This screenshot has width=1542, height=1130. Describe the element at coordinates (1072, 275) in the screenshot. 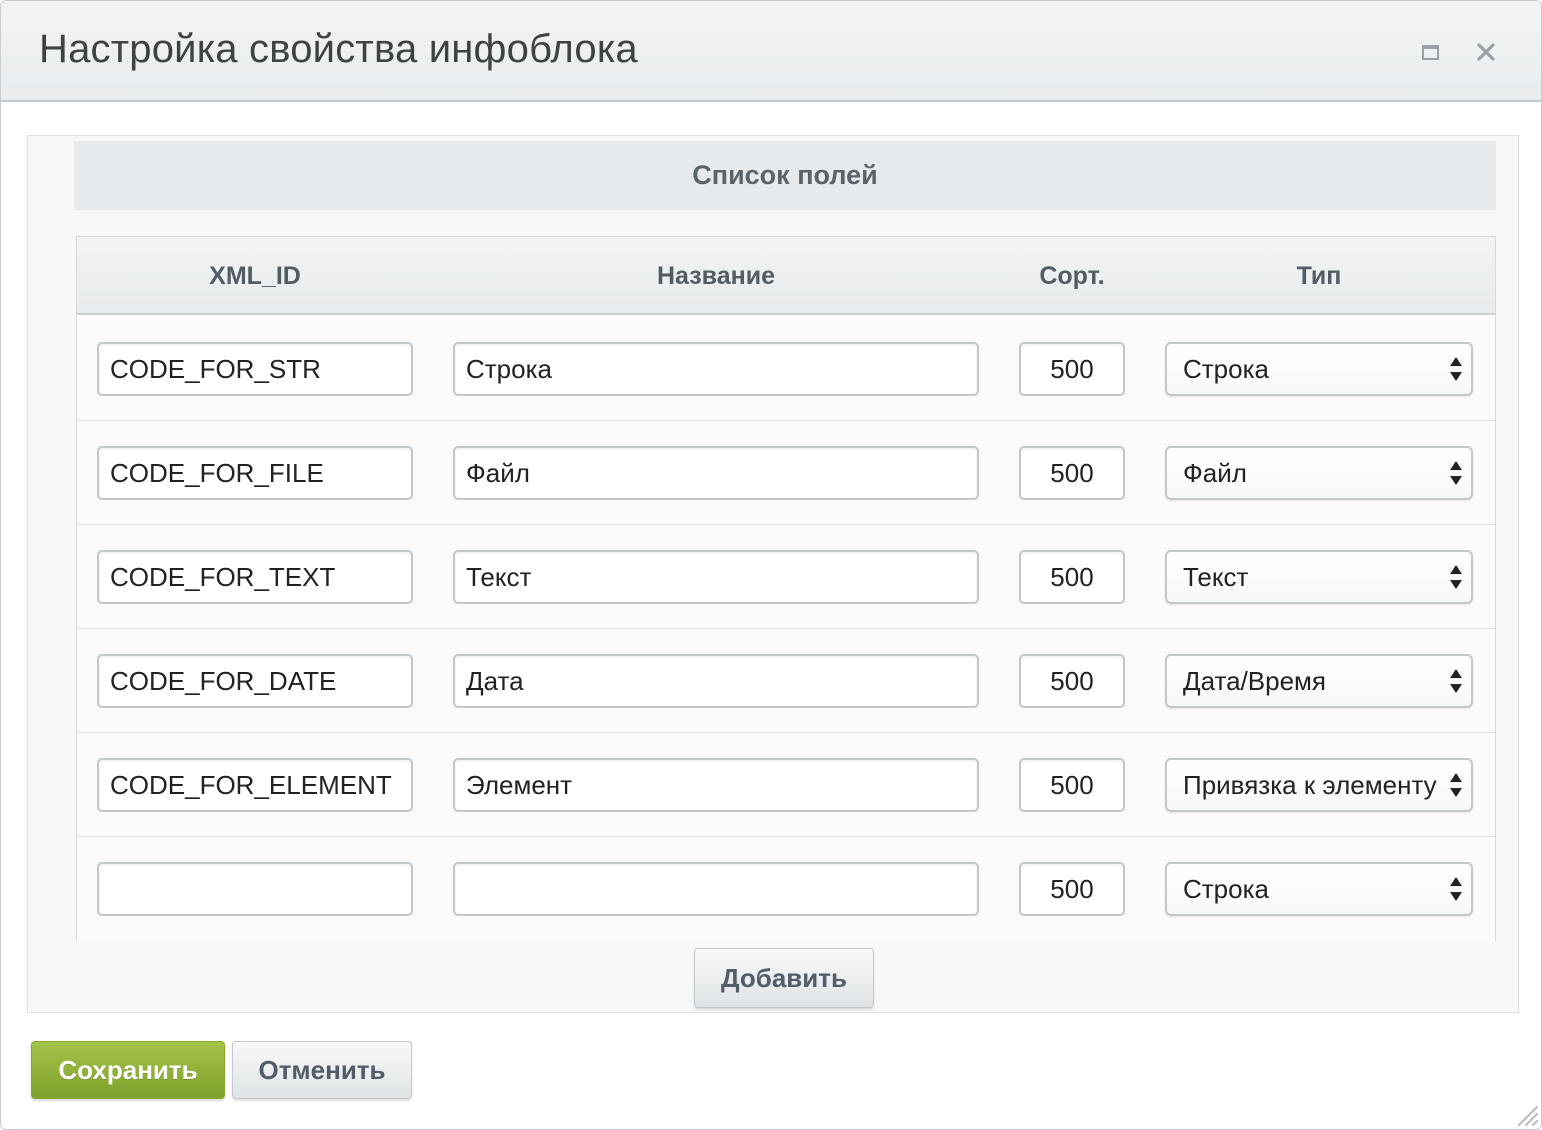

I see `column-header-sort: Сорт.` at that location.